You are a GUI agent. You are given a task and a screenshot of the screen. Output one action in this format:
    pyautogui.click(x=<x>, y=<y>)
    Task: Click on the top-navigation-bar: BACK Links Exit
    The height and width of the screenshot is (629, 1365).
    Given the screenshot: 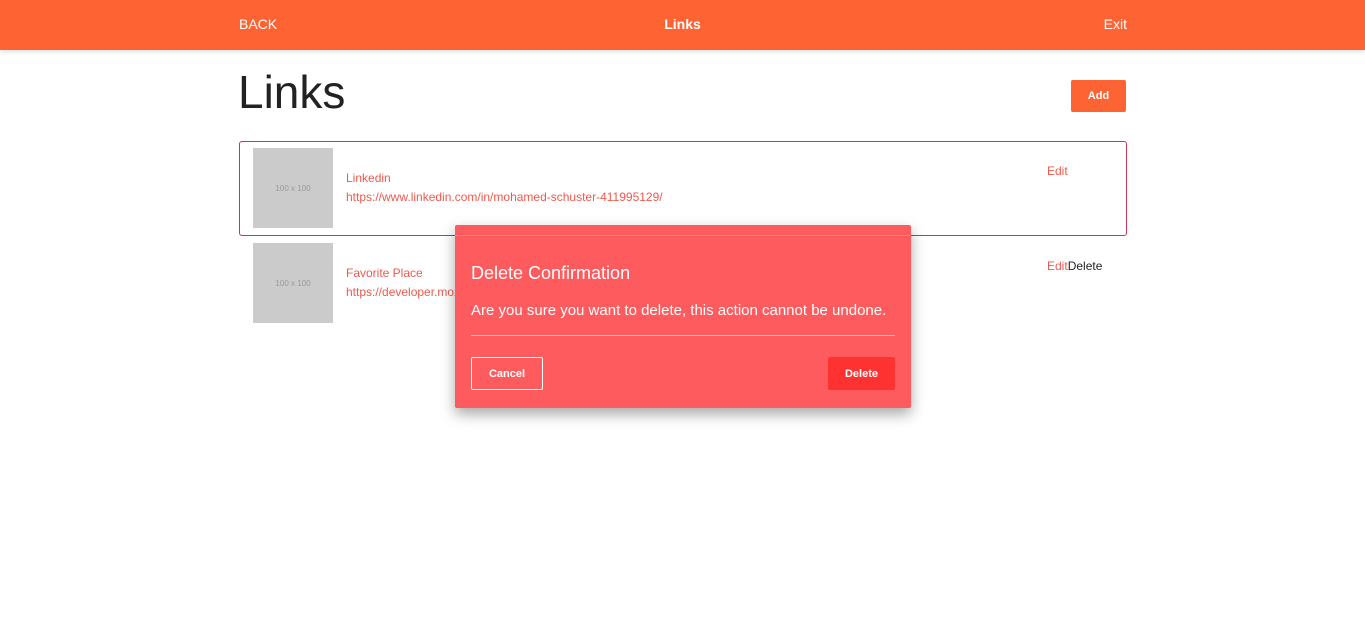 What is the action you would take?
    pyautogui.click(x=682, y=25)
    